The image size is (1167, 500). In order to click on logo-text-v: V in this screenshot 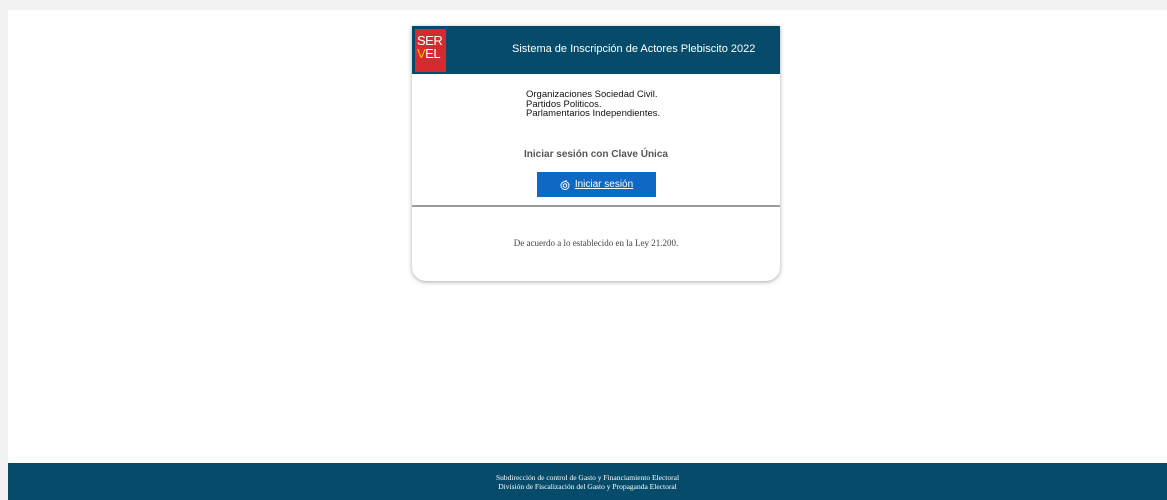, I will do `click(421, 53)`.